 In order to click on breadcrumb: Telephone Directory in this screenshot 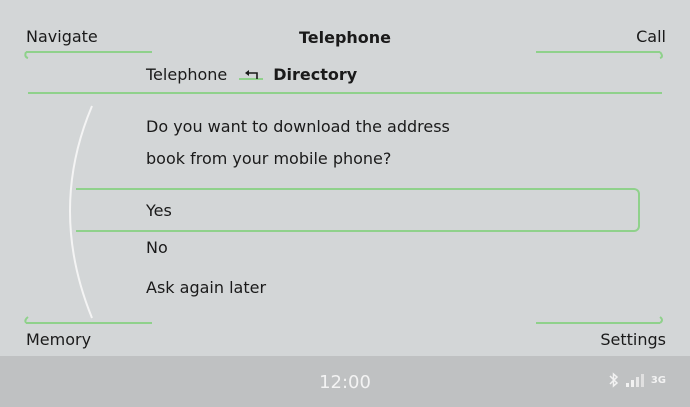, I will do `click(251, 74)`.